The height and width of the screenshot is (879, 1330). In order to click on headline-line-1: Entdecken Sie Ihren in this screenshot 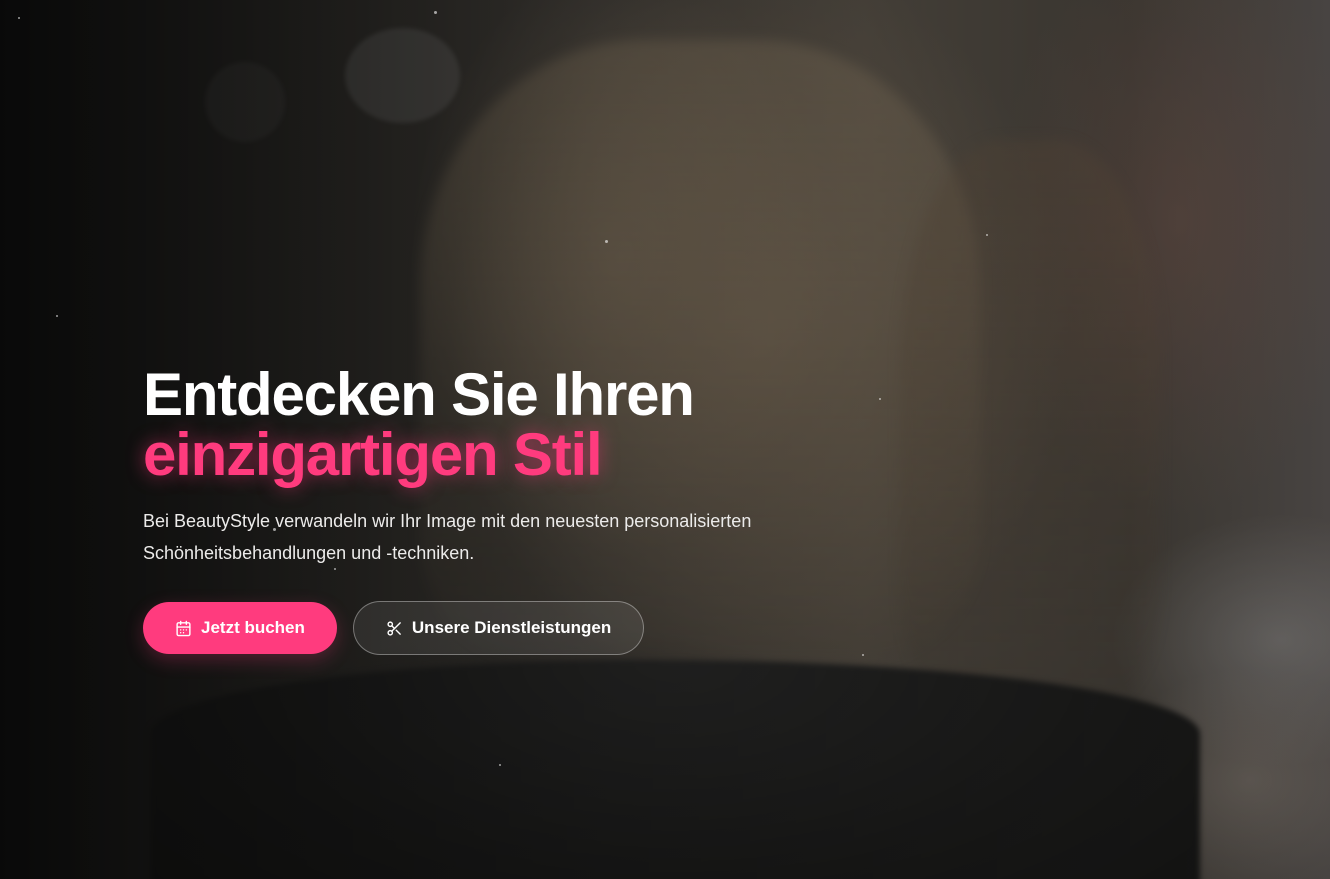, I will do `click(419, 394)`.